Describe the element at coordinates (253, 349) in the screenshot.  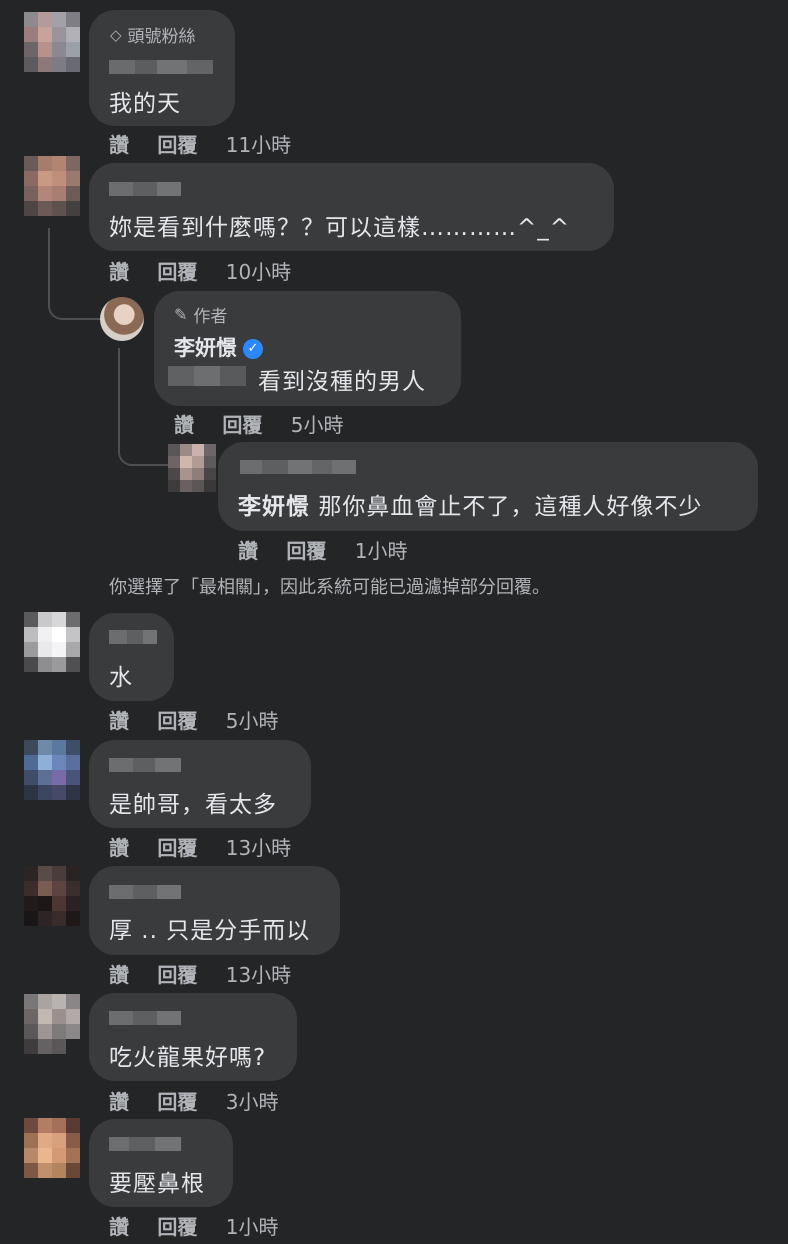
I see `verified-icon: ✓` at that location.